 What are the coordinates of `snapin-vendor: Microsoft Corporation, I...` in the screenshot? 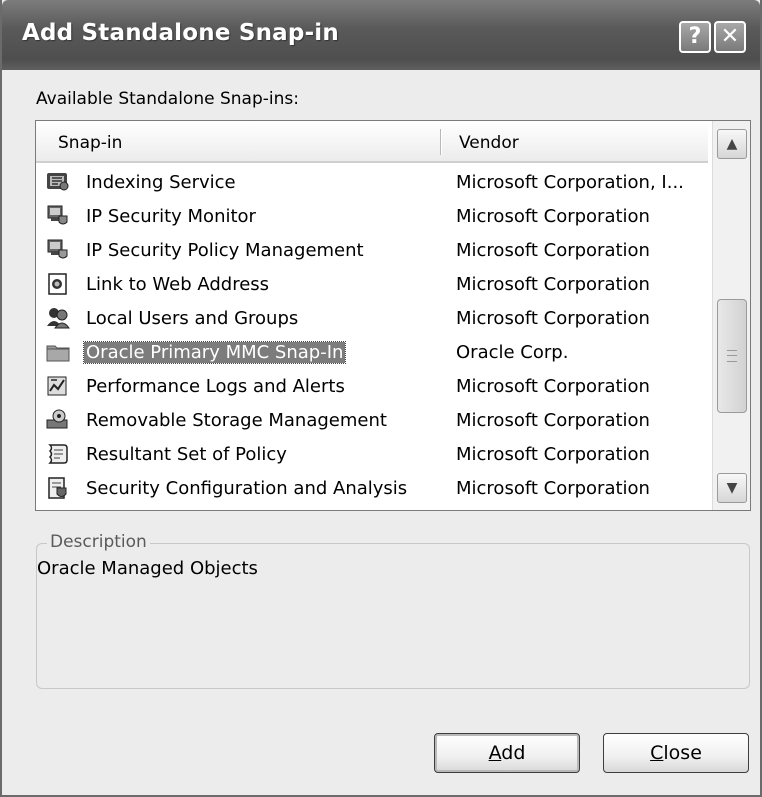 It's located at (570, 182).